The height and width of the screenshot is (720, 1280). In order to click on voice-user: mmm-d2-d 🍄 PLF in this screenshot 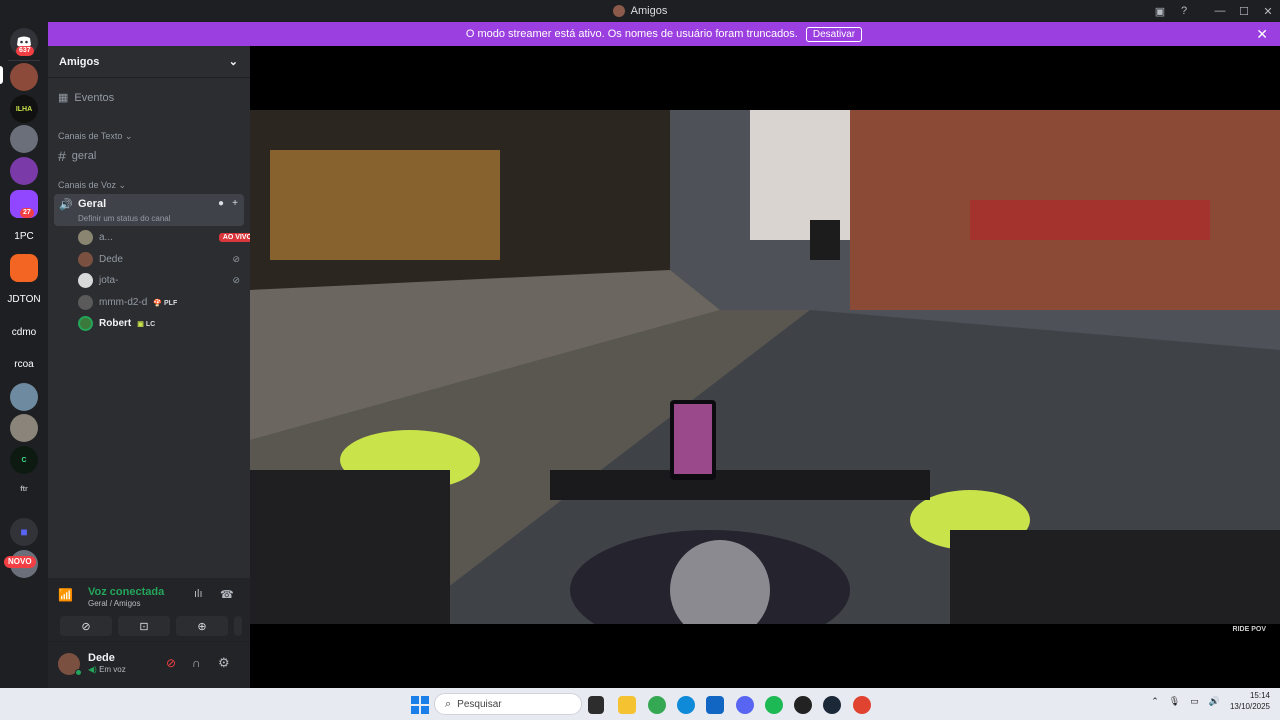, I will do `click(158, 302)`.